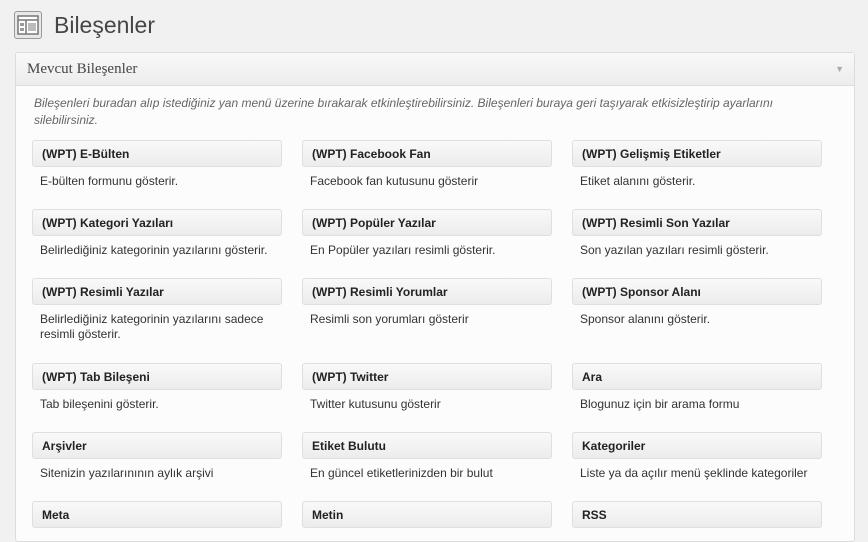  Describe the element at coordinates (375, 404) in the screenshot. I see `widget-description: Twitter kutusunu gösterir` at that location.